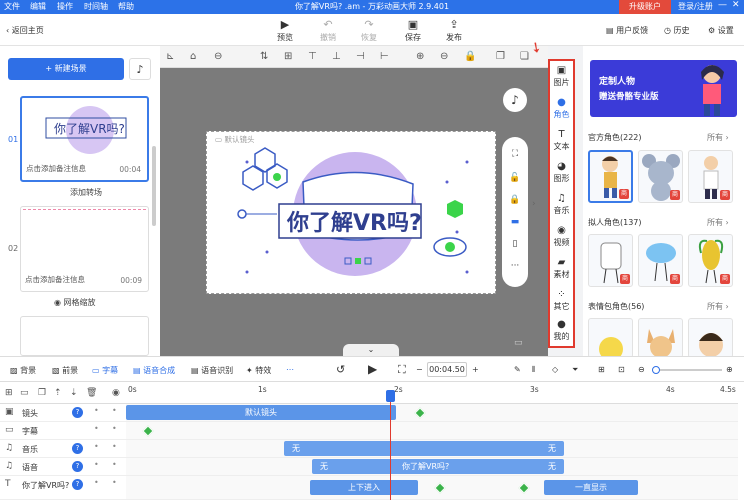  Describe the element at coordinates (645, 7) in the screenshot. I see `upgrade-button: 升级账户` at that location.